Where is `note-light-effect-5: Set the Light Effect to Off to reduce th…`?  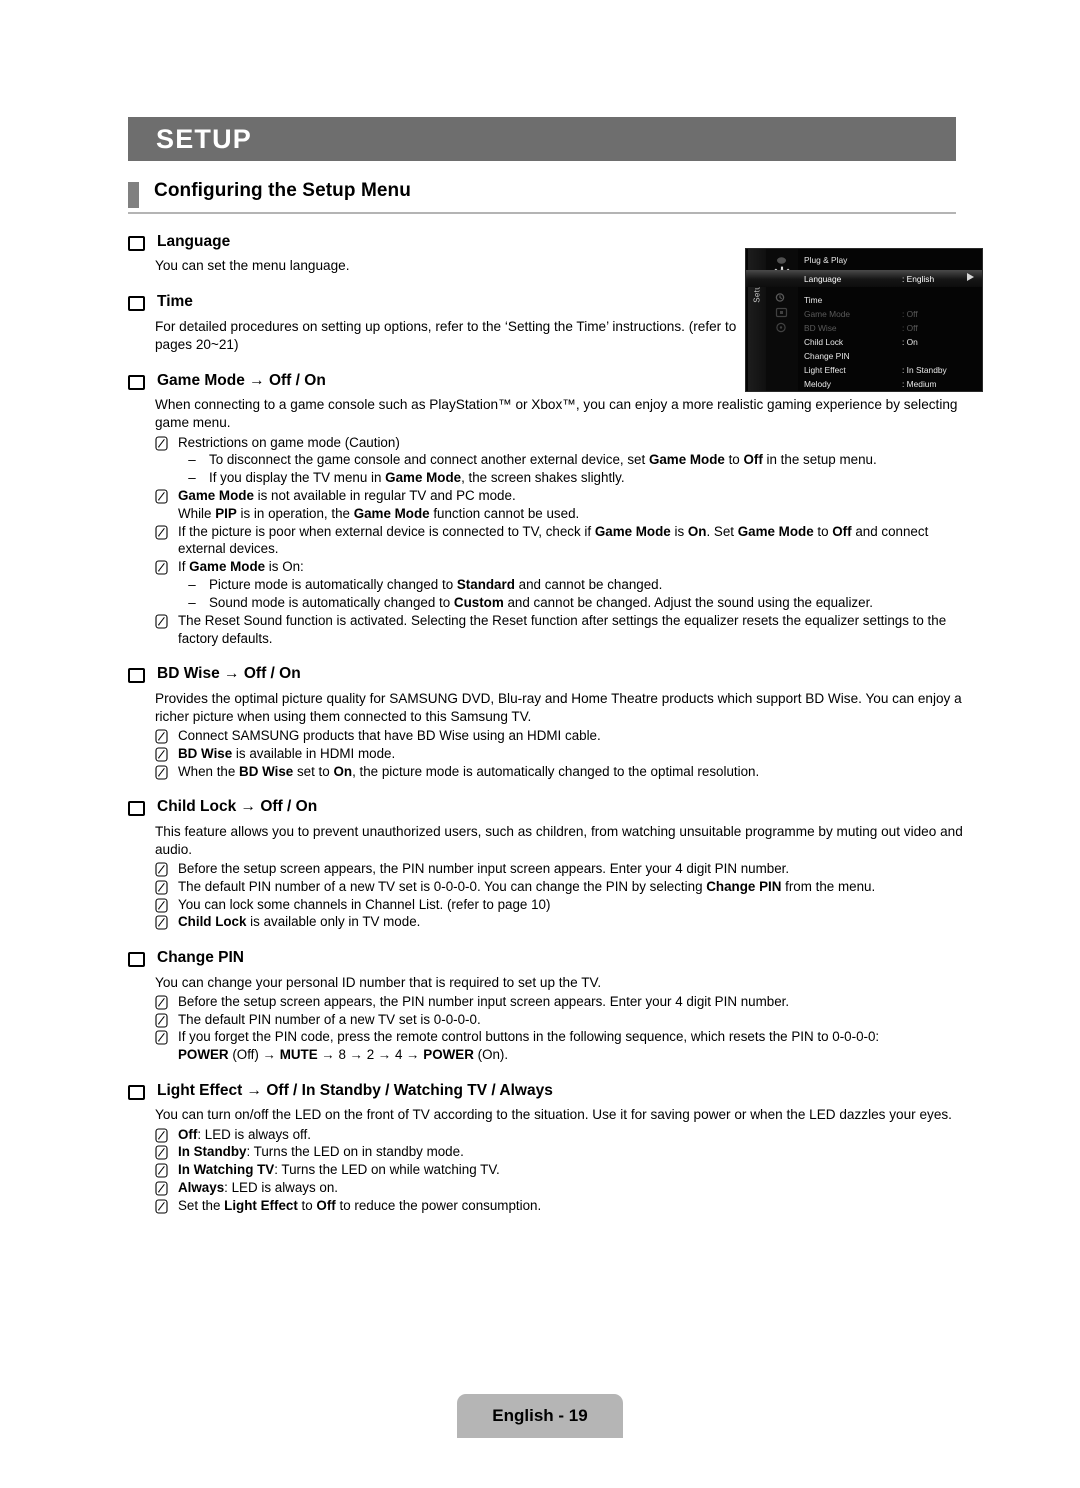
note-light-effect-5: Set the Light Effect to Off to reduce th… is located at coordinates (560, 1206).